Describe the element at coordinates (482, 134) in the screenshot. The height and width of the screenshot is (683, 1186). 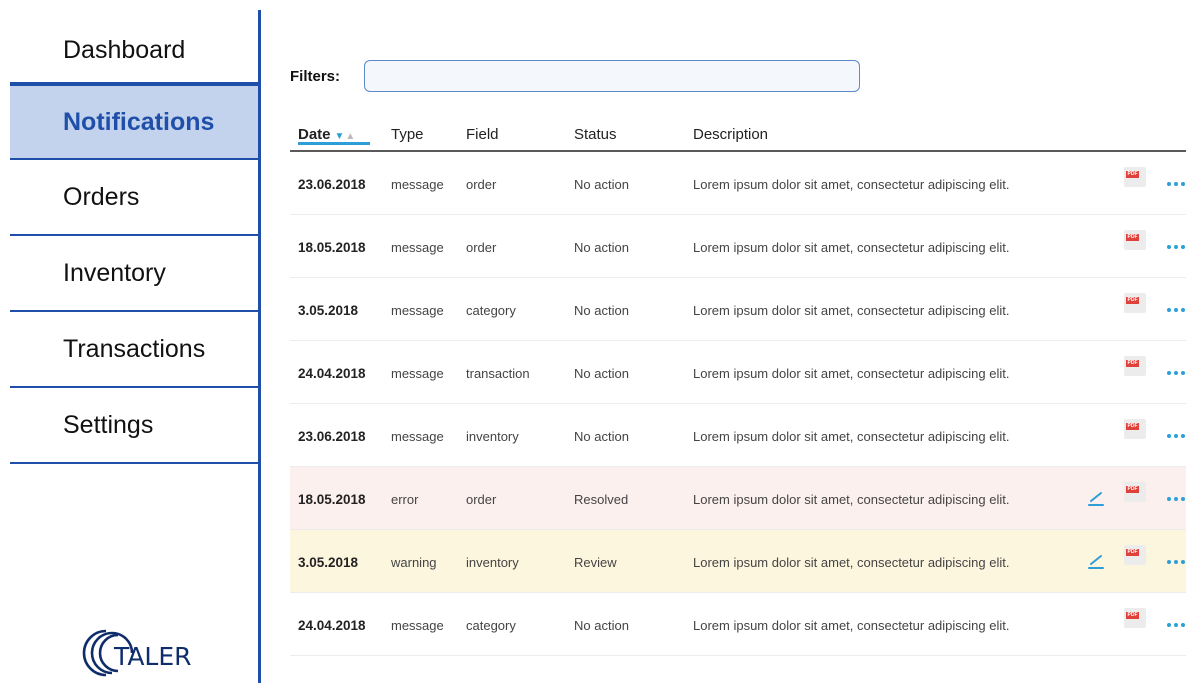
I see `column-header-field: Field` at that location.